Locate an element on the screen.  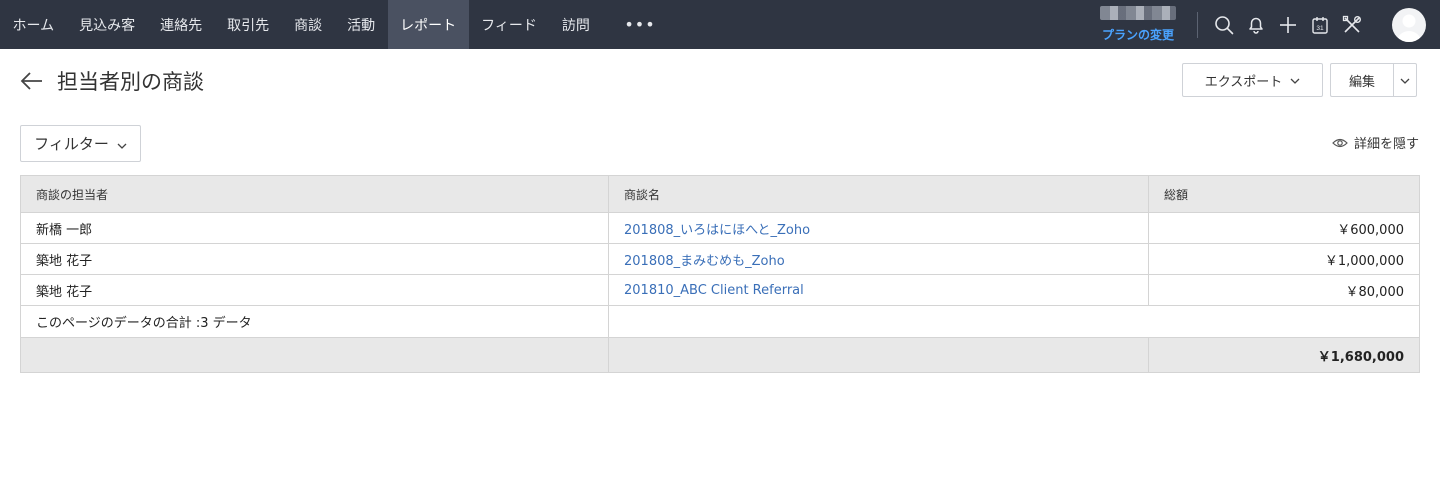
table-header-row: 商談の担当者 商談名 総額 is located at coordinates (720, 194).